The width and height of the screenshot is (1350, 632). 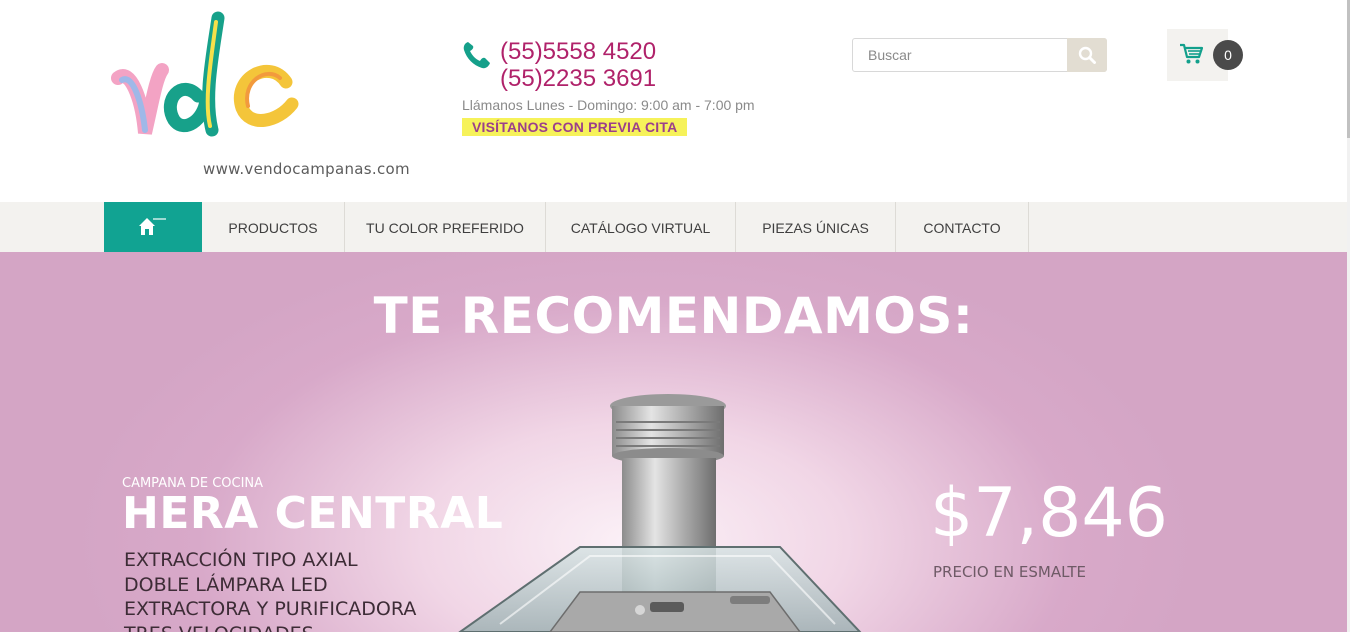 I want to click on search-input, so click(x=960, y=55).